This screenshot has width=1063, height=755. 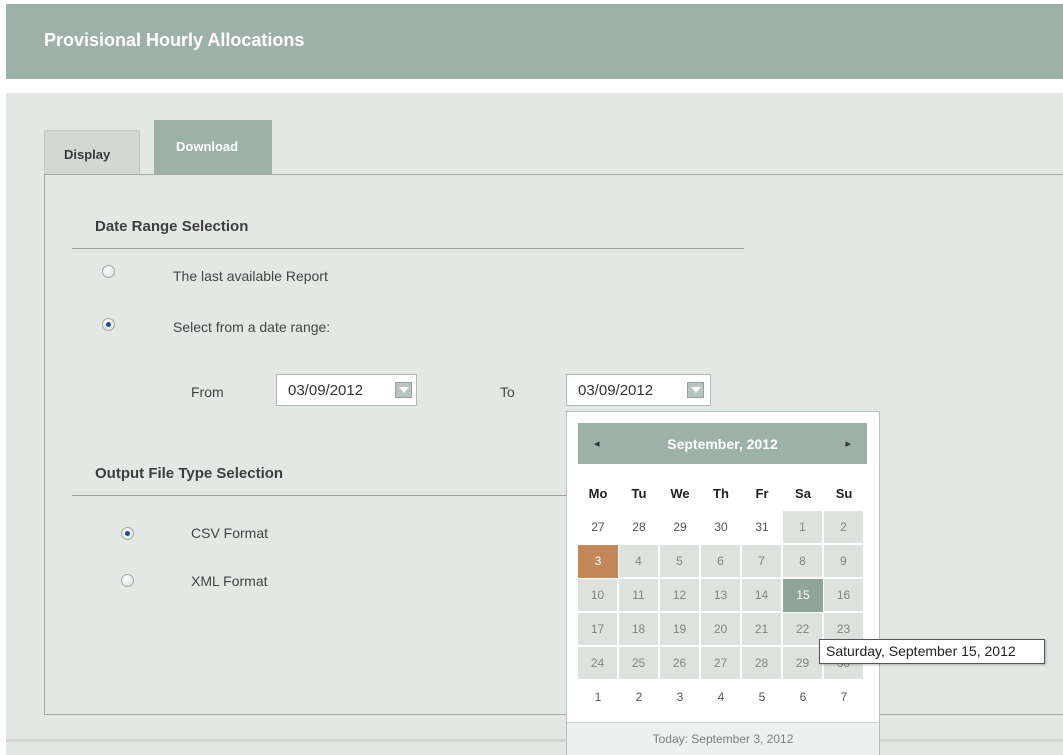 What do you see at coordinates (762, 629) in the screenshot?
I see `calendar-day: 21` at bounding box center [762, 629].